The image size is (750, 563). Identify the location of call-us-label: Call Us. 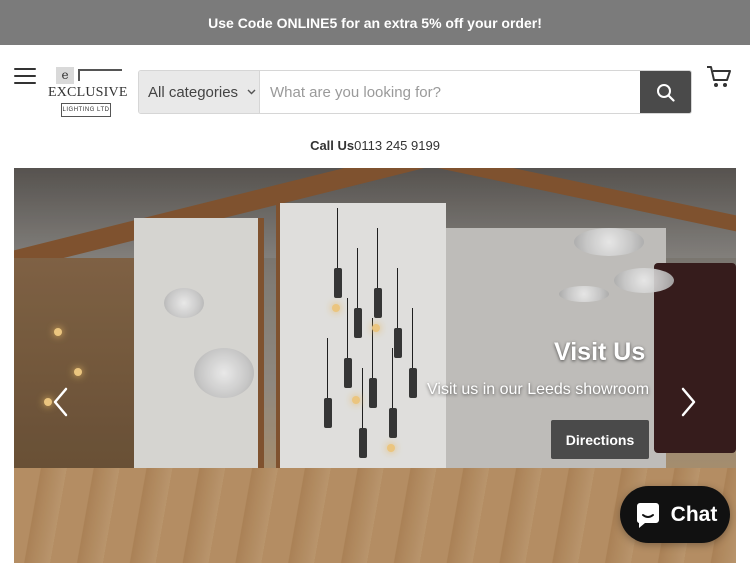
(332, 145).